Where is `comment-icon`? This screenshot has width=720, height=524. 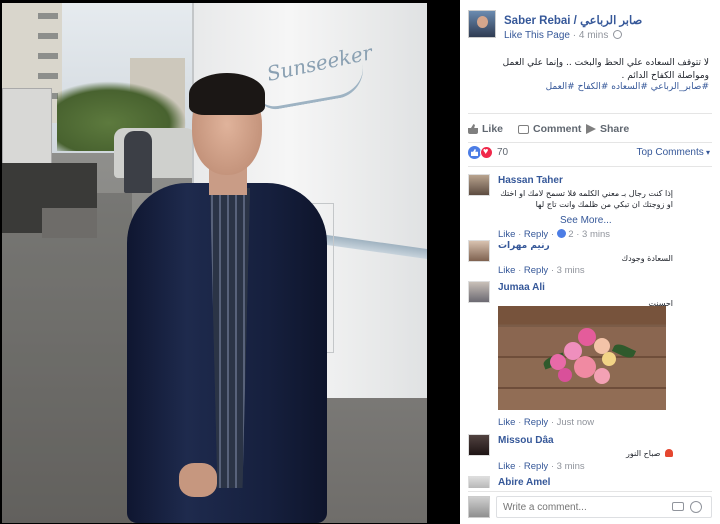
comment-icon is located at coordinates (523, 129).